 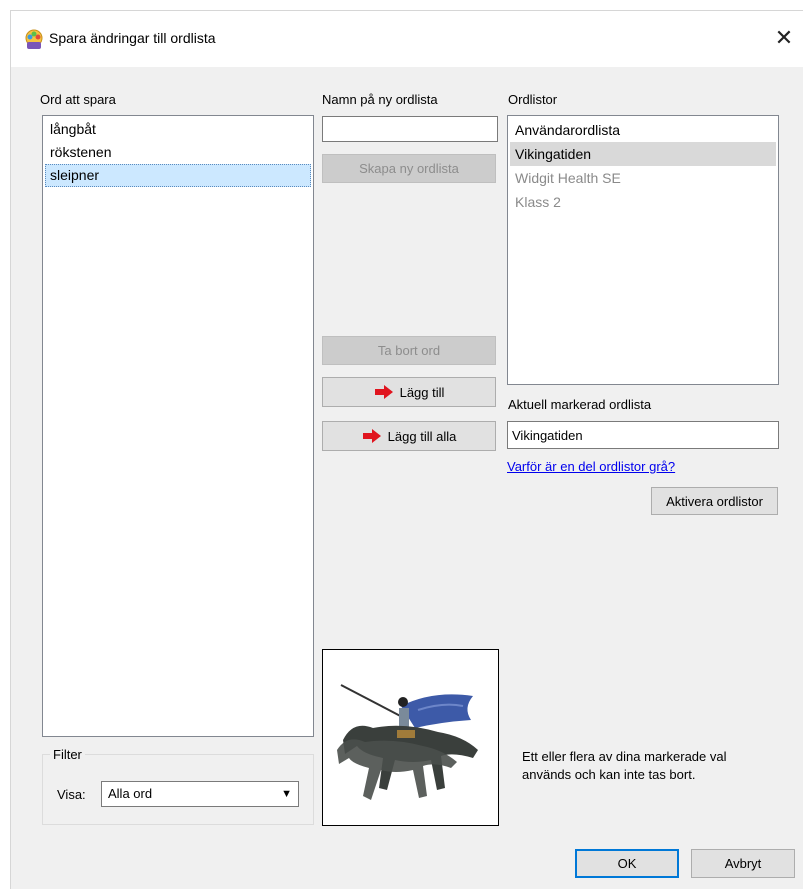 What do you see at coordinates (643, 178) in the screenshot?
I see `dictionary-item-widgit-health: Widgit Health SE` at bounding box center [643, 178].